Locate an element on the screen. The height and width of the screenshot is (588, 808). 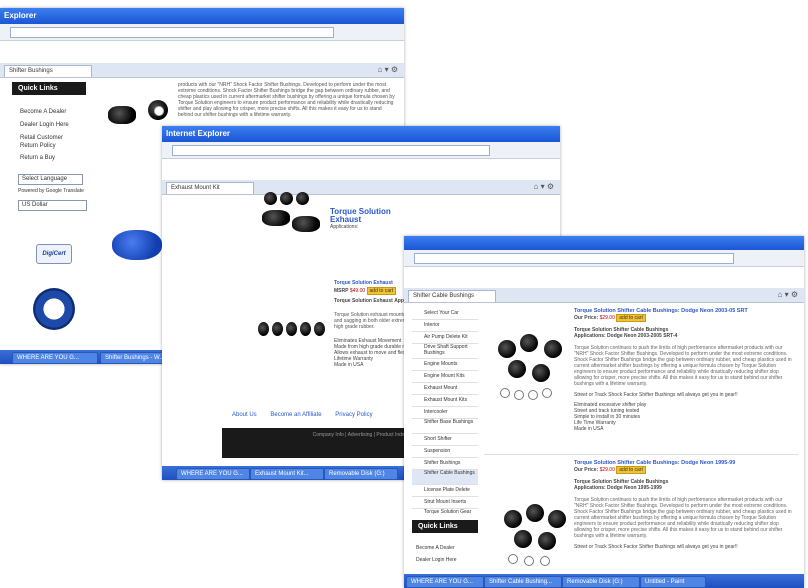
window-titlebar: Explorer is located at coordinates (202, 16).